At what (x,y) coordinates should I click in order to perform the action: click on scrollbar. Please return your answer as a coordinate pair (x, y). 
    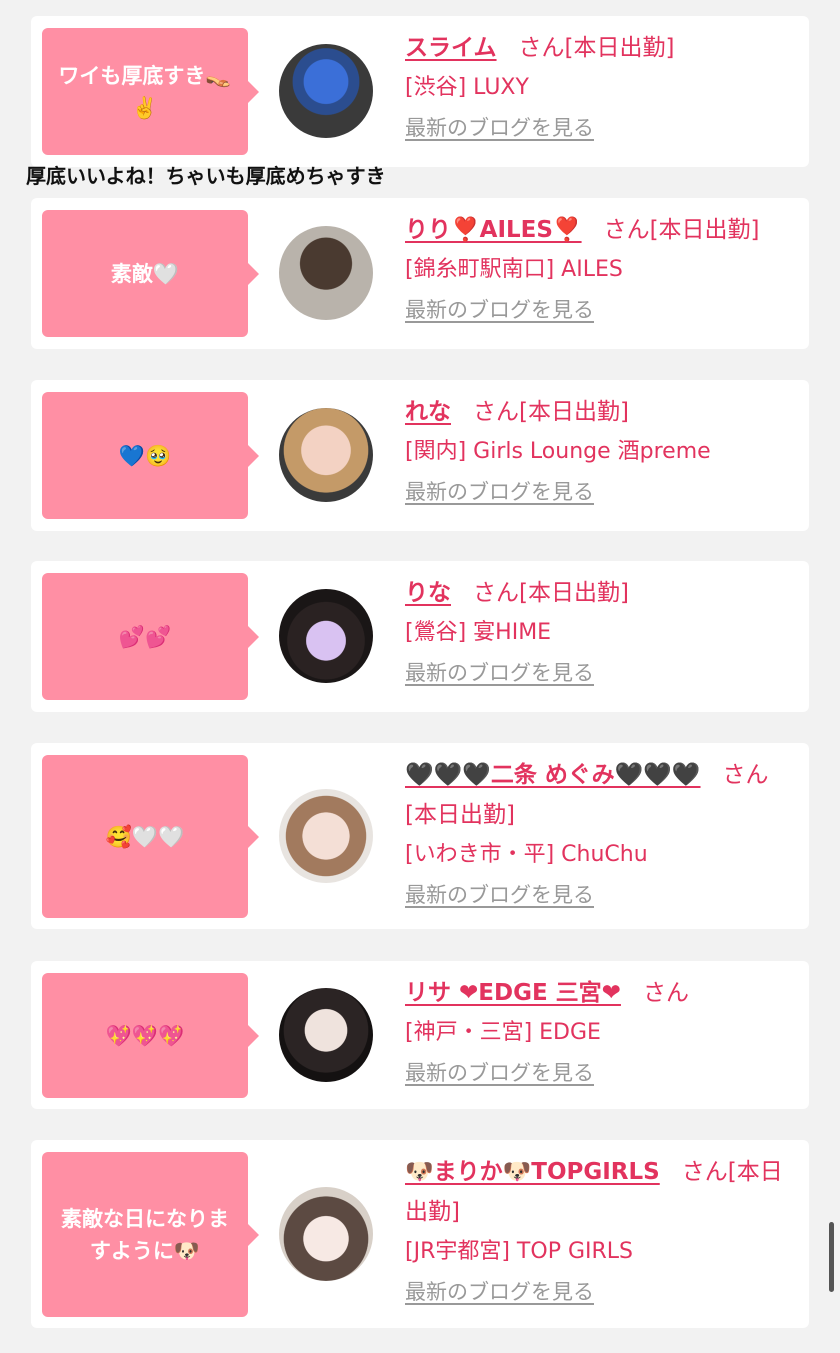
    Looking at the image, I should click on (831, 1257).